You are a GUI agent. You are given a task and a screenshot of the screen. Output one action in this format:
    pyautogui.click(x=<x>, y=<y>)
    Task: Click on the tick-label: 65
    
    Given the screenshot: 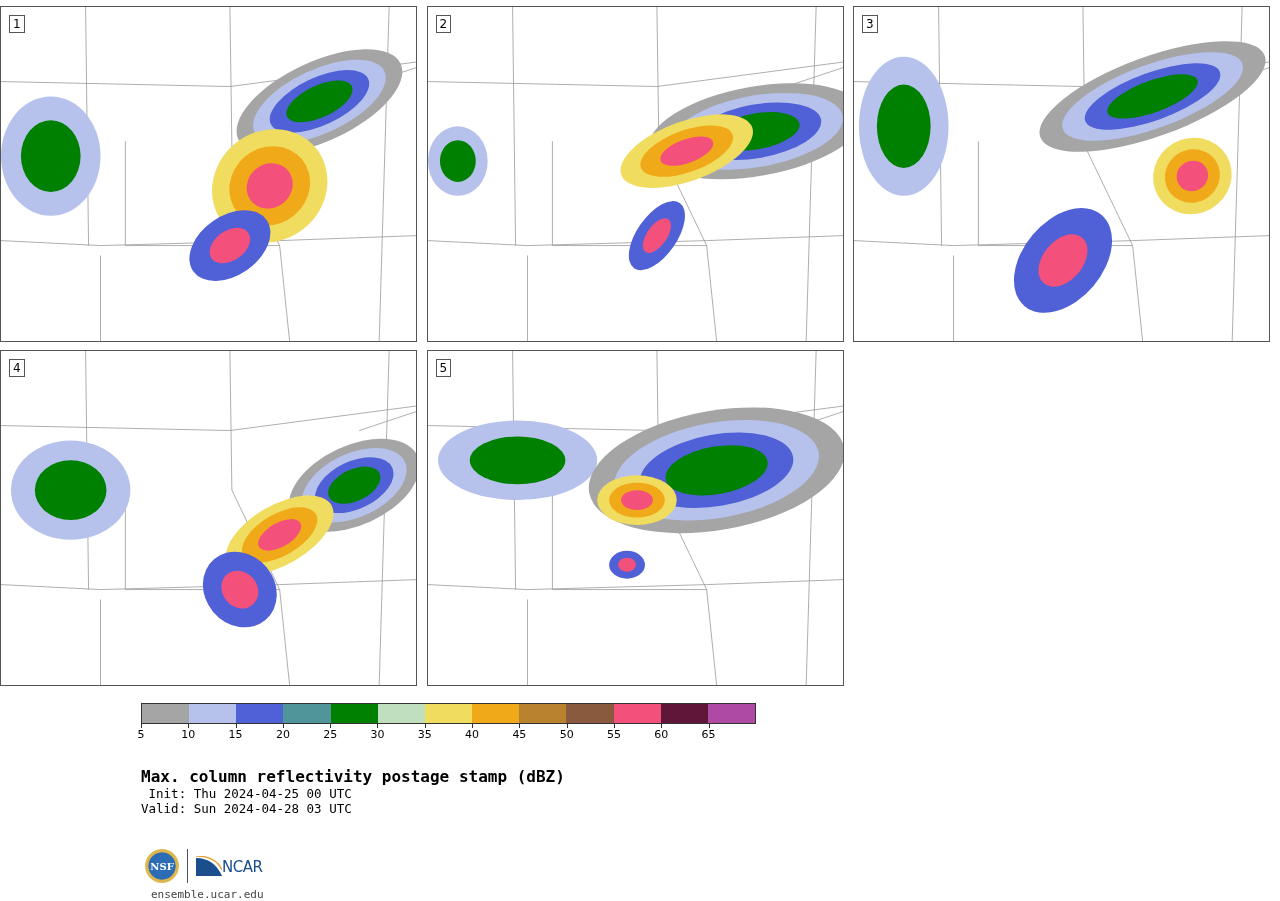 What is the action you would take?
    pyautogui.click(x=708, y=734)
    